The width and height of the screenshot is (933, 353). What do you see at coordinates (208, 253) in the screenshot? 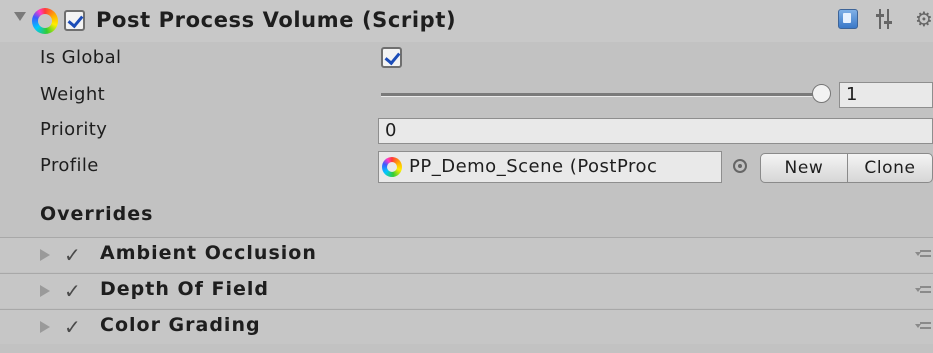
I see `override-title: Ambient Occlusion` at bounding box center [208, 253].